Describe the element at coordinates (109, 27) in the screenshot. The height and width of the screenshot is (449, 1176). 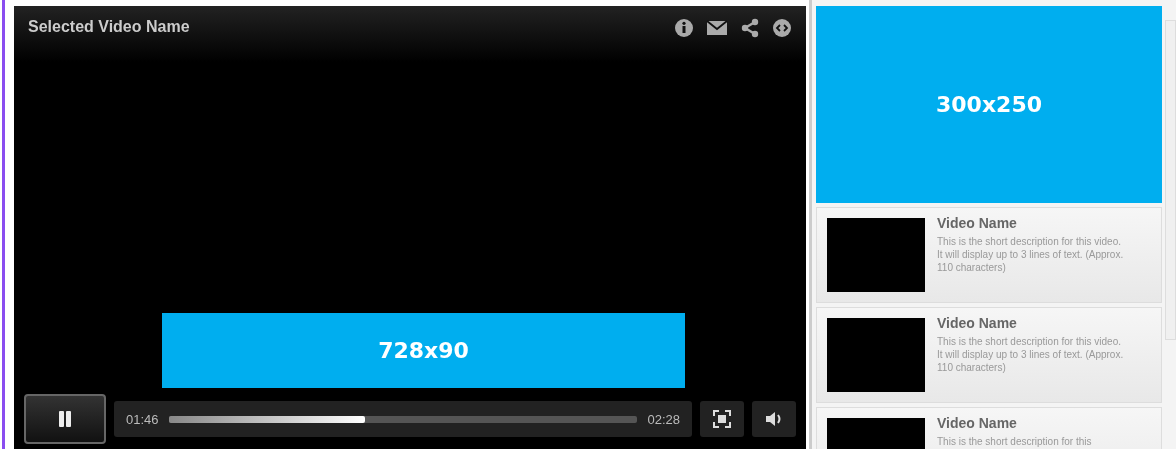
I see `video-title: Selected Video Name` at that location.